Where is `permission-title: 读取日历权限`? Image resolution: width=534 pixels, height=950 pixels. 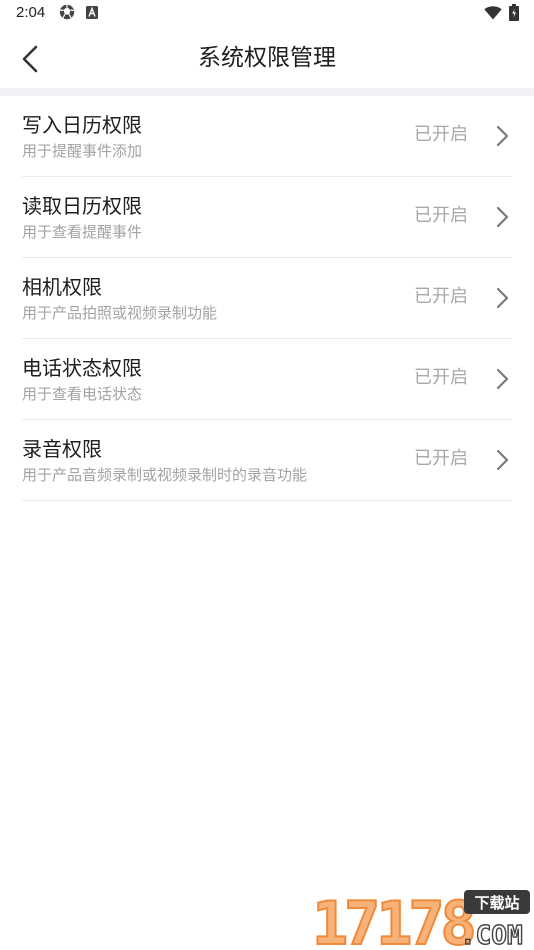
permission-title: 读取日历权限 is located at coordinates (82, 206).